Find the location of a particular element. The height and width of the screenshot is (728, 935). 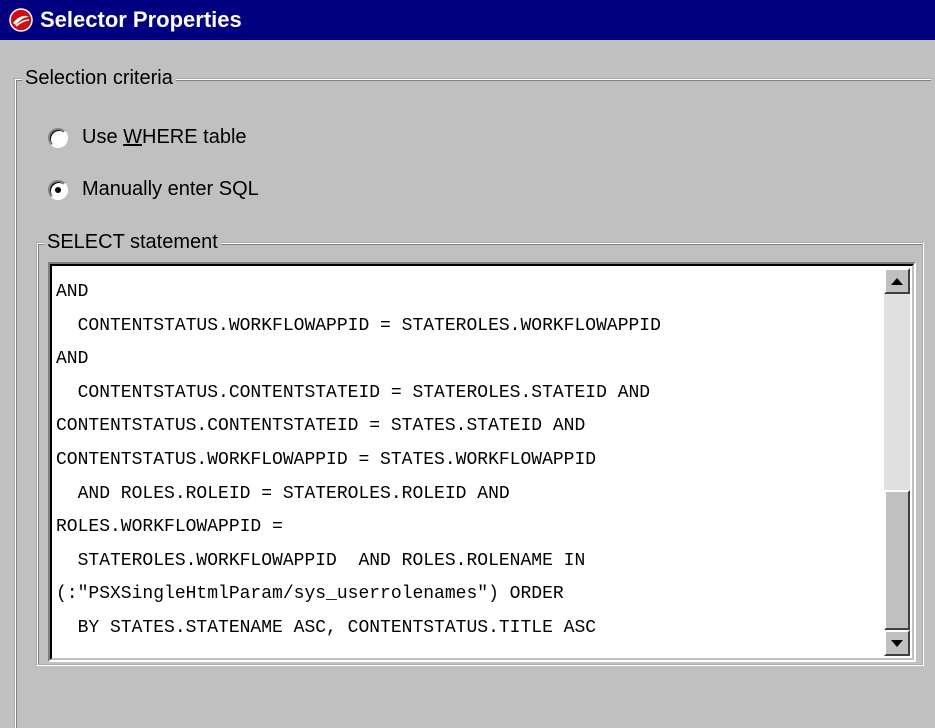

select-statement-label: SELECT statement is located at coordinates (132, 242).